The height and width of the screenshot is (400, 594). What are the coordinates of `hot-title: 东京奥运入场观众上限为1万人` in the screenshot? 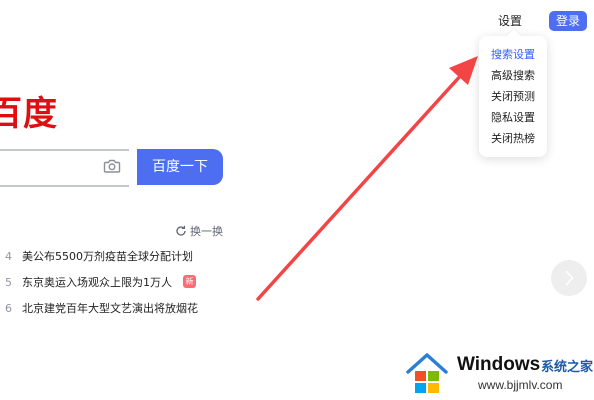 It's located at (97, 282).